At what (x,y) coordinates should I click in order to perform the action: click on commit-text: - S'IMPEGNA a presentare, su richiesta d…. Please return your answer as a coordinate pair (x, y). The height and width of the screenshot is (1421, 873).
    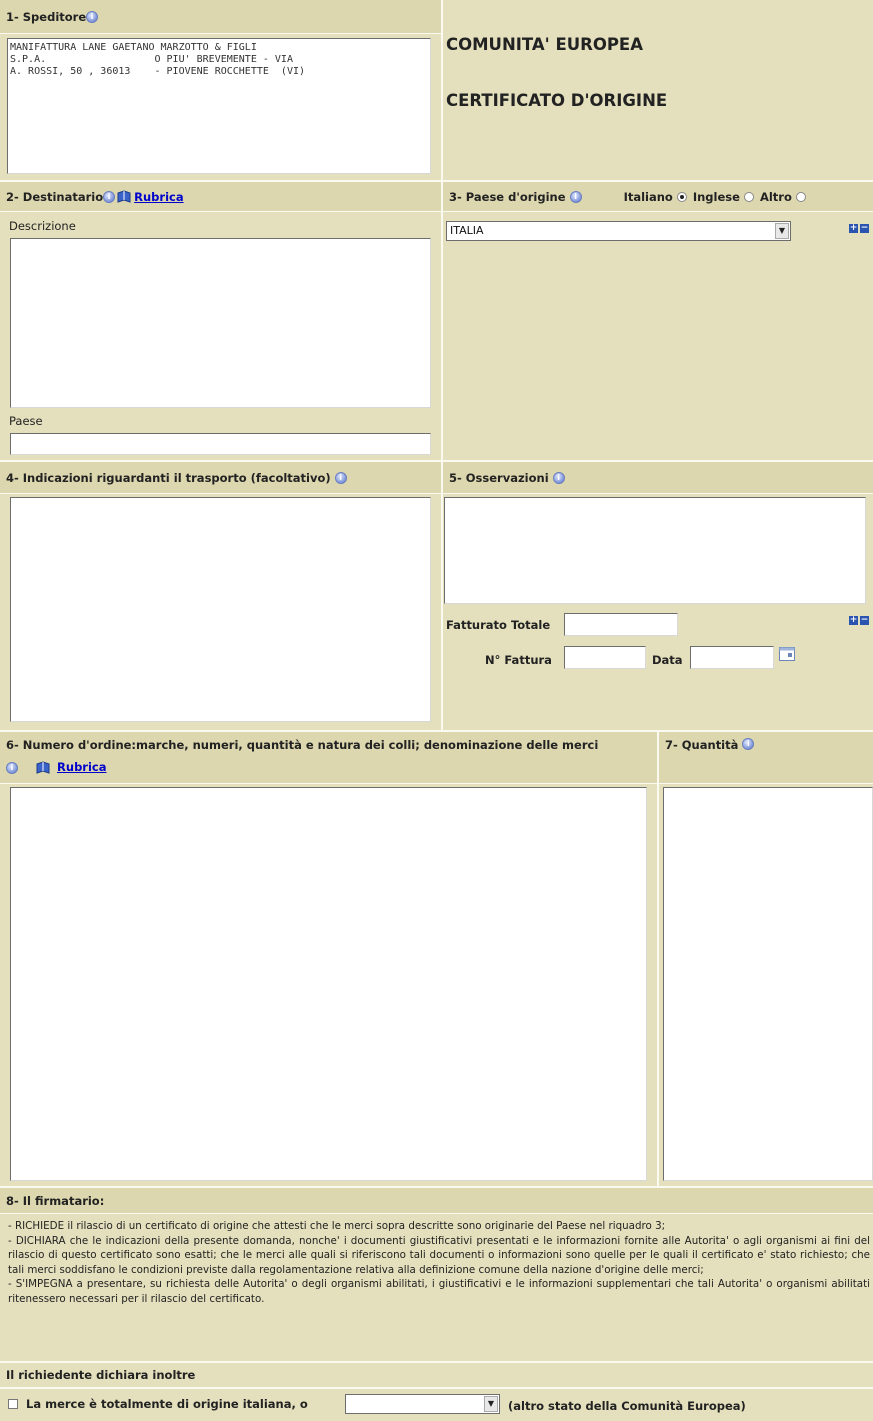
    Looking at the image, I should click on (439, 1291).